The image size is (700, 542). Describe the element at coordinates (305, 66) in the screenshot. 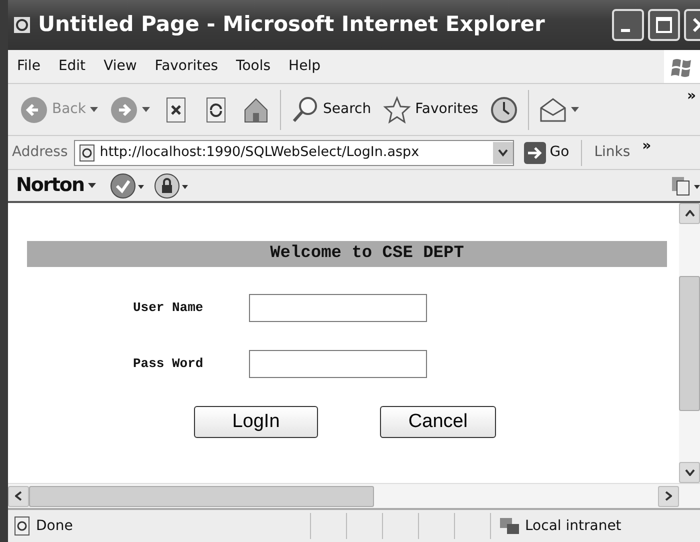

I see `menu-item: Help` at that location.